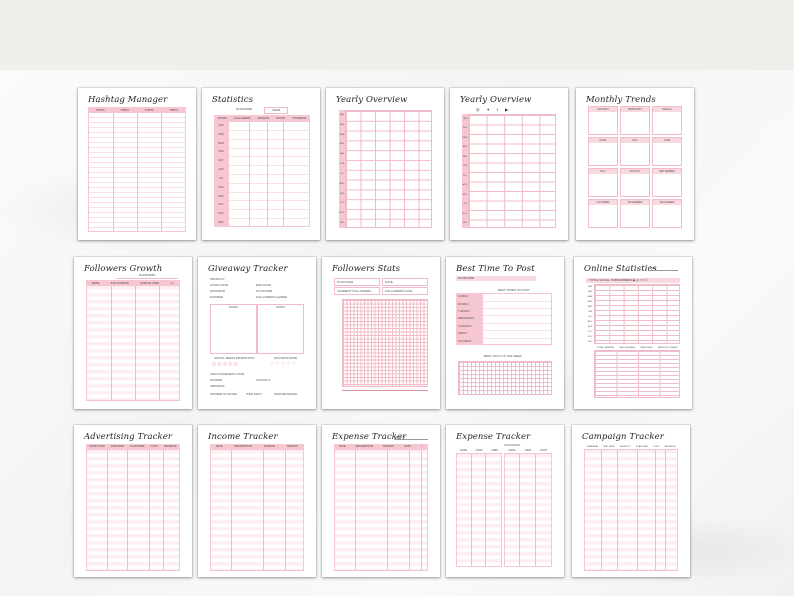 This screenshot has height=596, width=794. What do you see at coordinates (514, 290) in the screenshot?
I see `best-times-label: BEST TIMES TO POST` at bounding box center [514, 290].